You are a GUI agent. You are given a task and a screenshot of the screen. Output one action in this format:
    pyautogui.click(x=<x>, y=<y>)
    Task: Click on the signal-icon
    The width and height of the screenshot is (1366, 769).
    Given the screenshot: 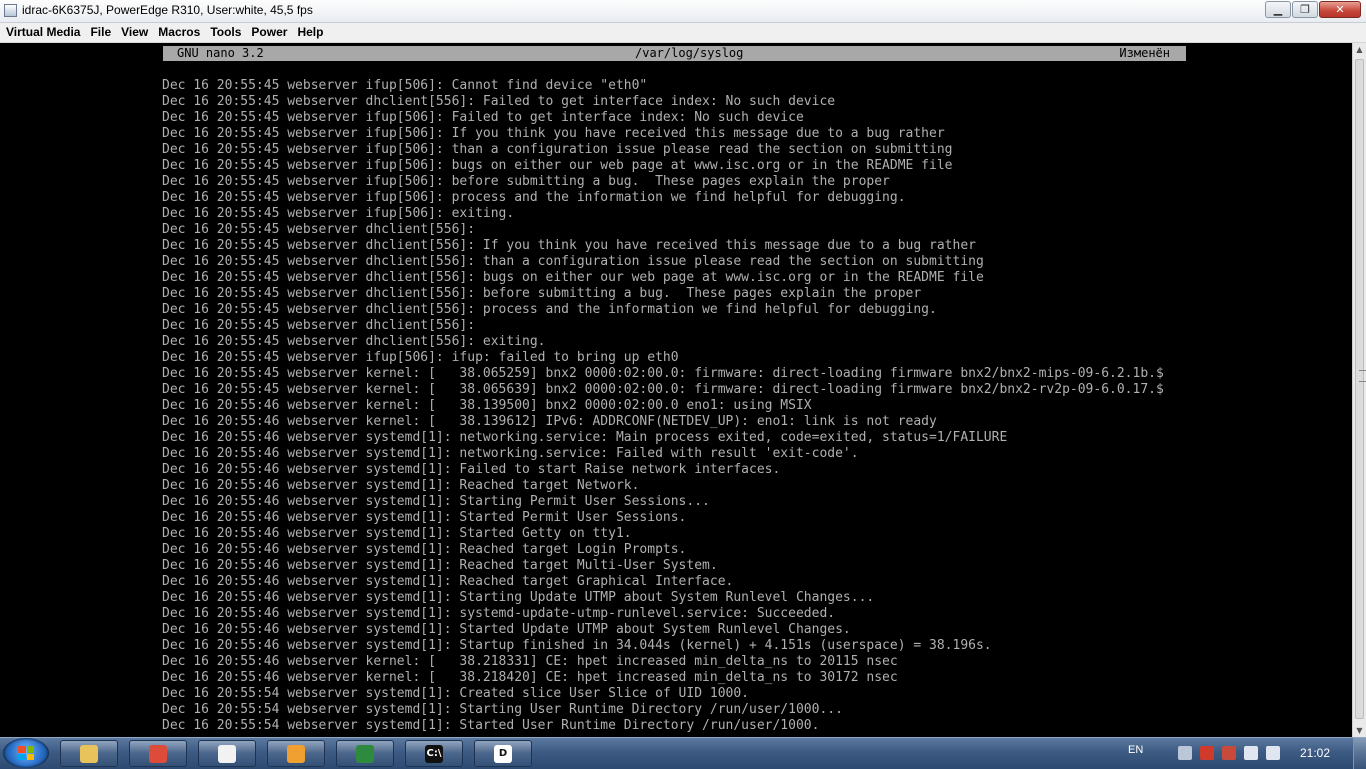 What is the action you would take?
    pyautogui.click(x=1251, y=753)
    